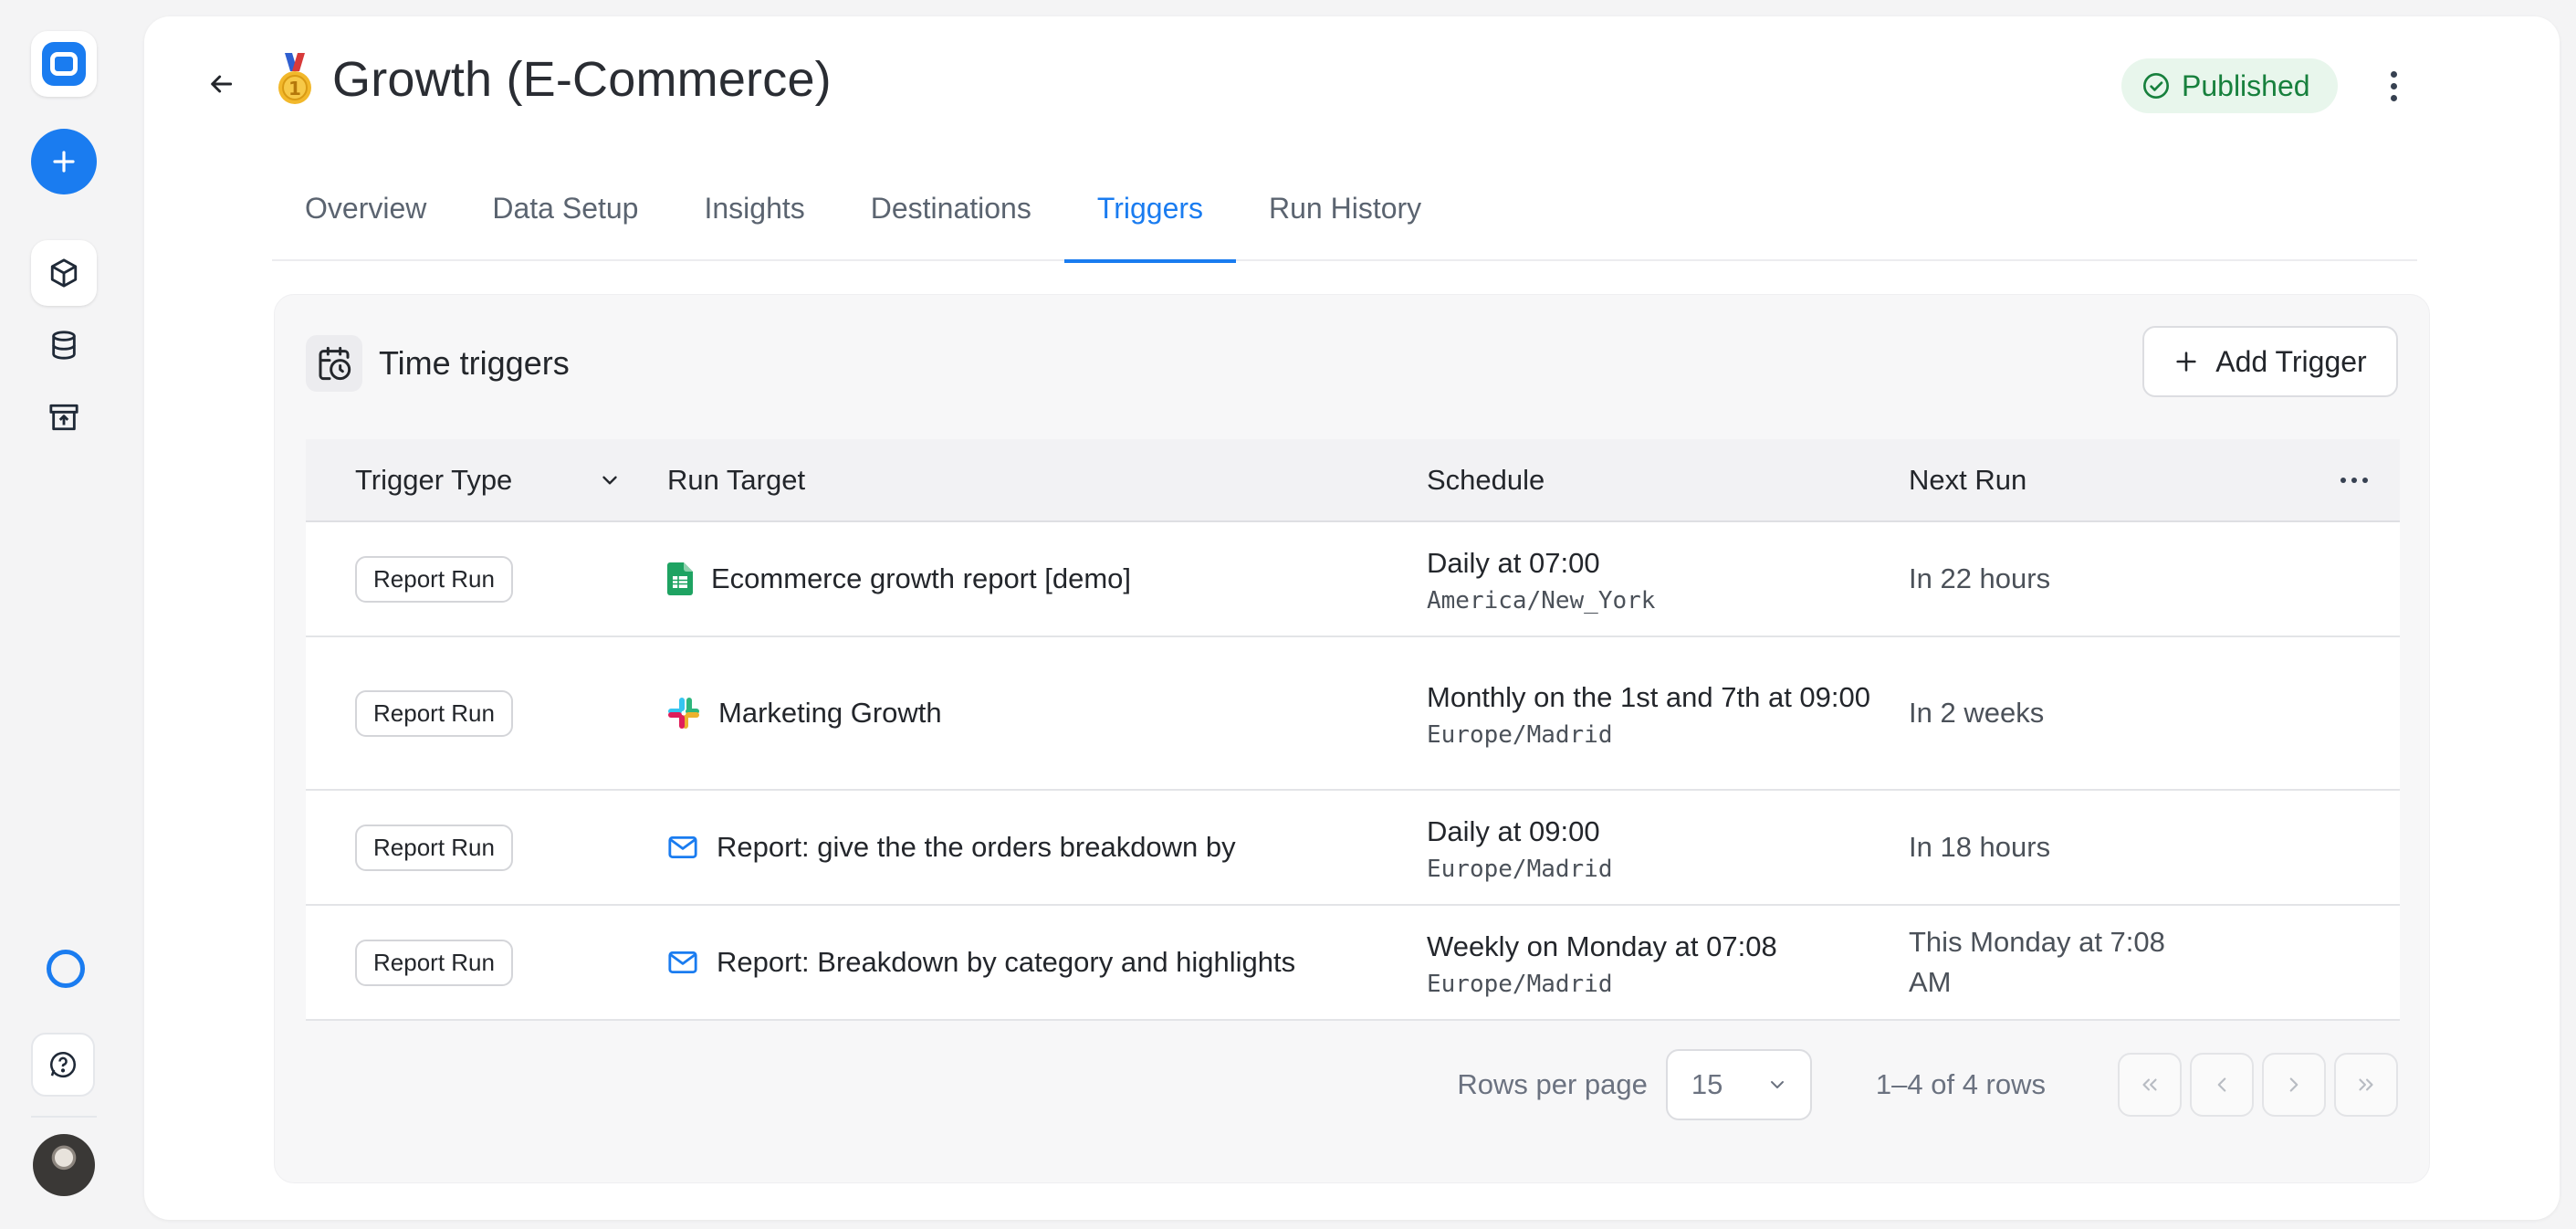 Image resolution: width=2576 pixels, height=1229 pixels. What do you see at coordinates (1150, 213) in the screenshot?
I see `tab-triggers: Triggers` at bounding box center [1150, 213].